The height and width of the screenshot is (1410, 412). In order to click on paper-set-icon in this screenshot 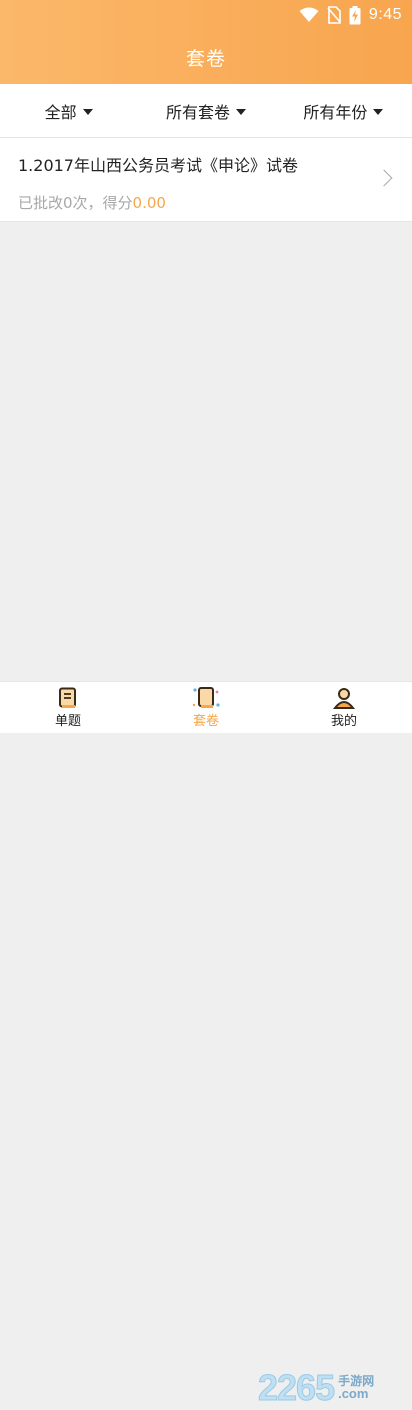, I will do `click(206, 698)`.